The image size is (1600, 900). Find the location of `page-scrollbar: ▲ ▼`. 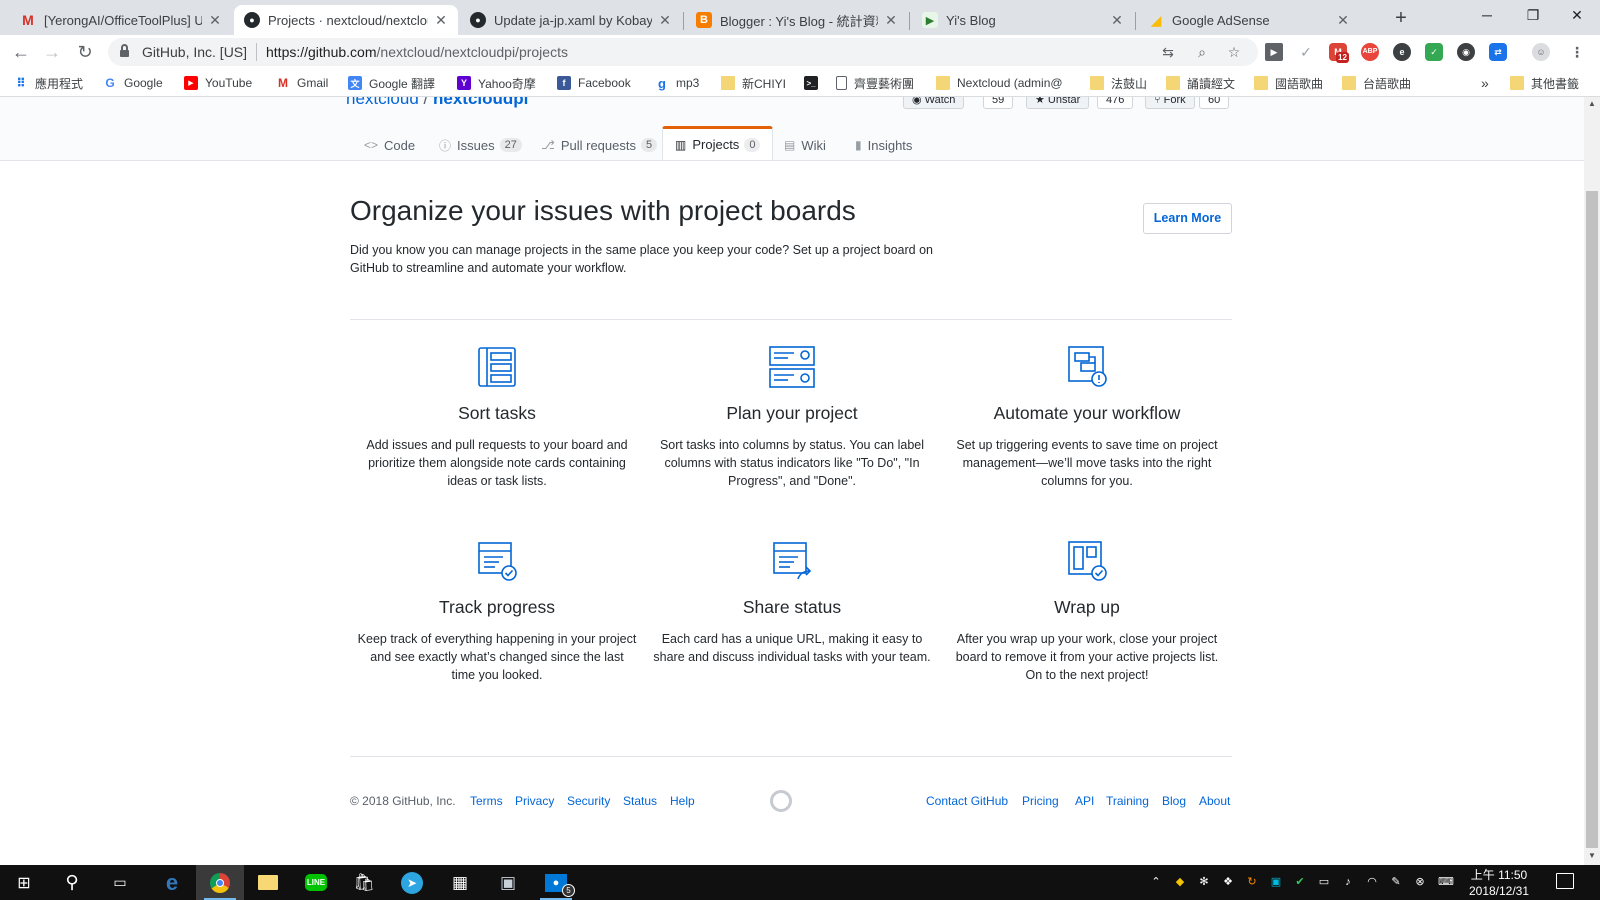

page-scrollbar: ▲ ▼ is located at coordinates (1592, 481).